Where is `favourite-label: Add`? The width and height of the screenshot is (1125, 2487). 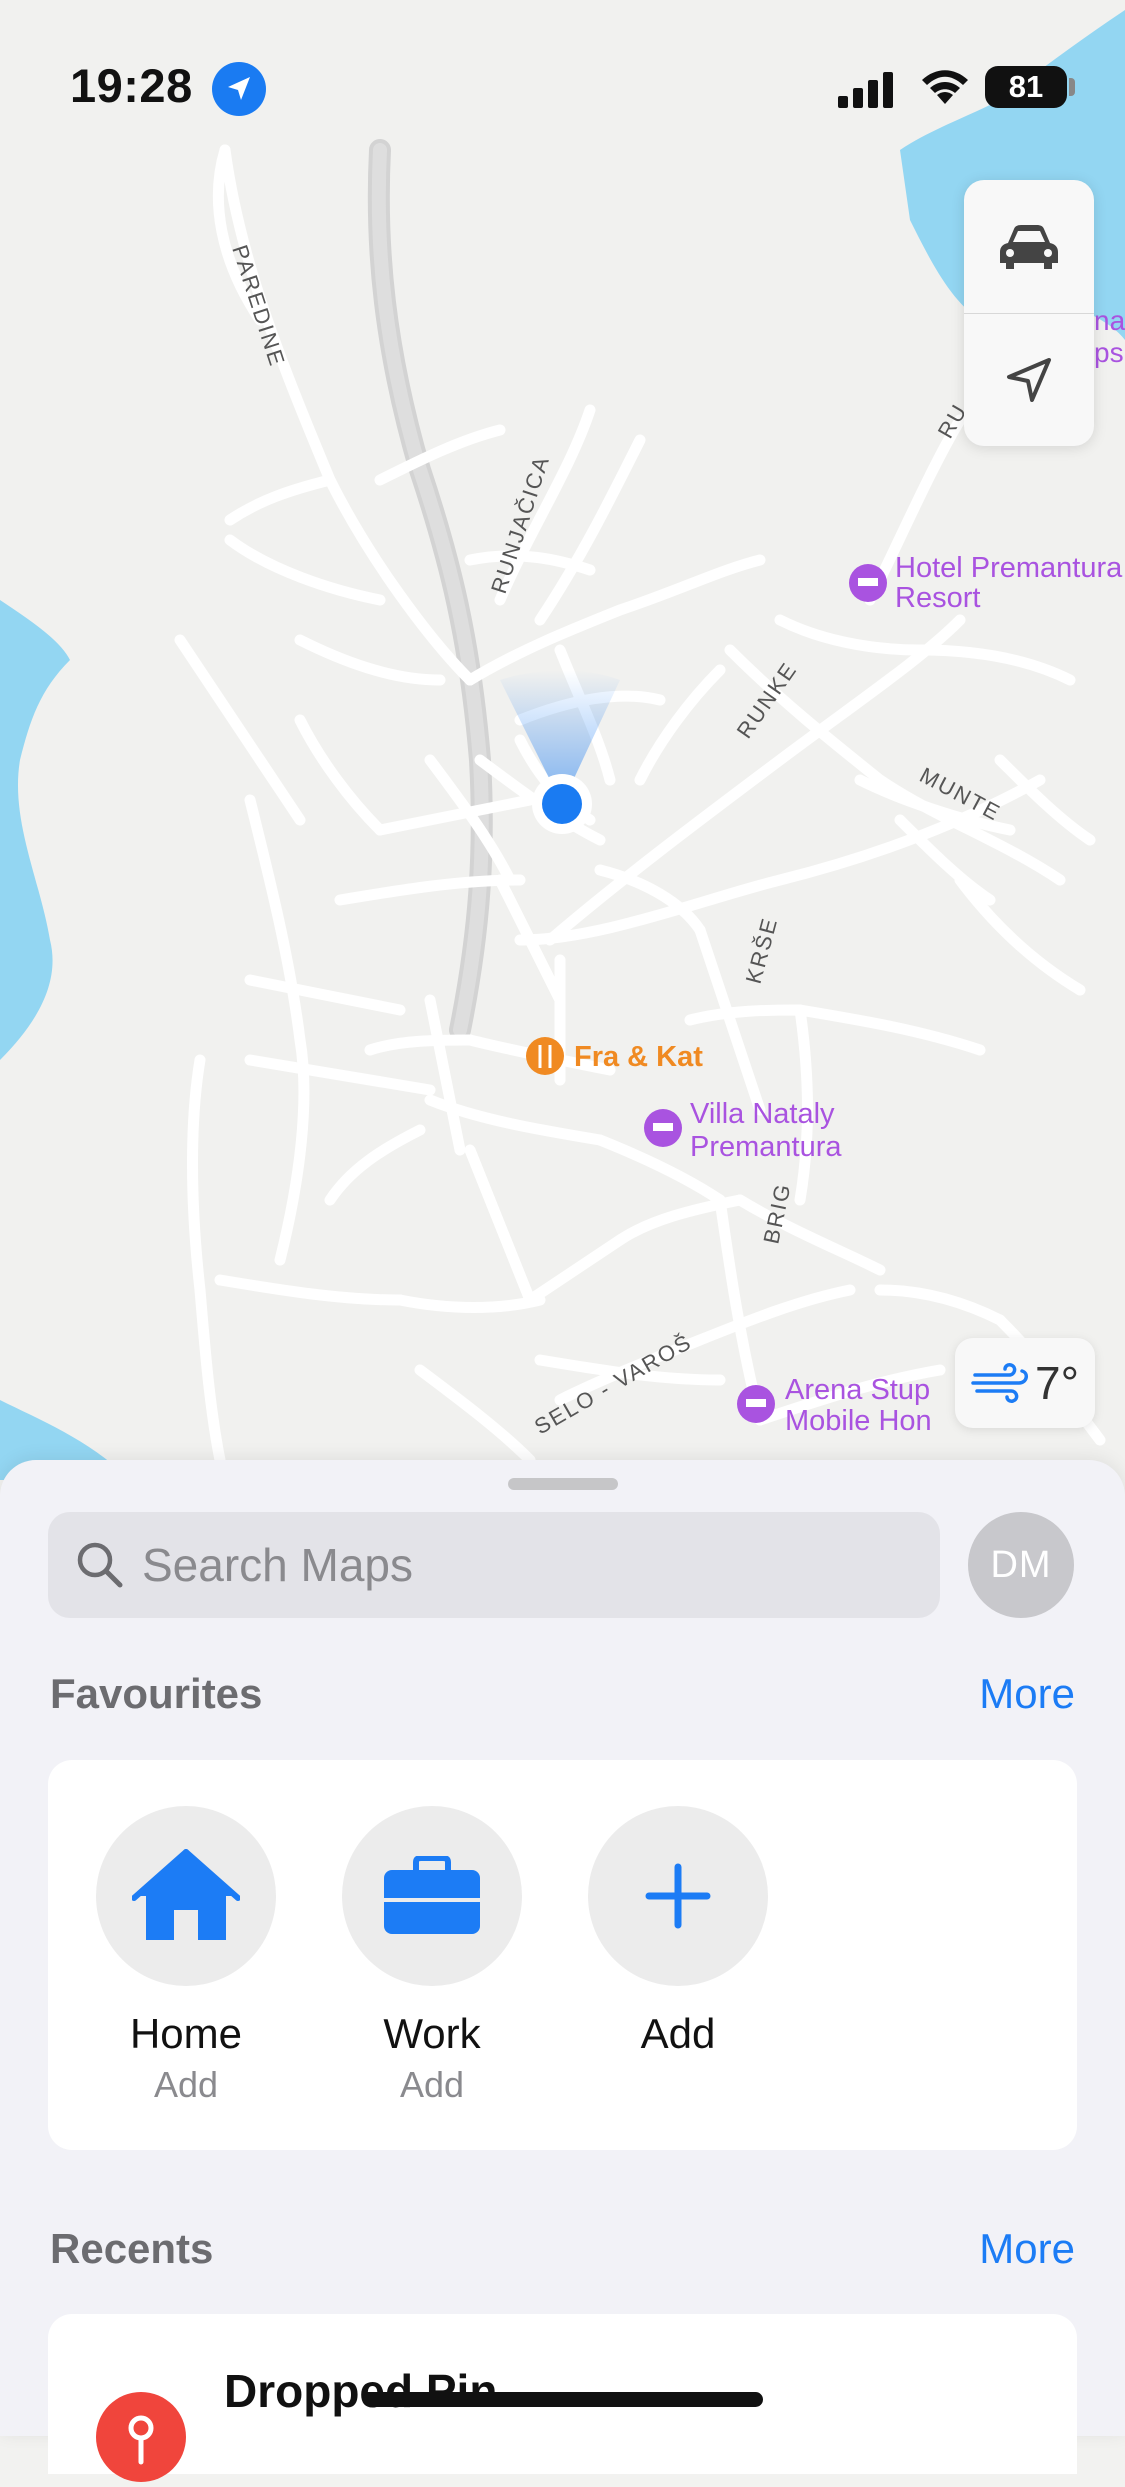 favourite-label: Add is located at coordinates (678, 2033).